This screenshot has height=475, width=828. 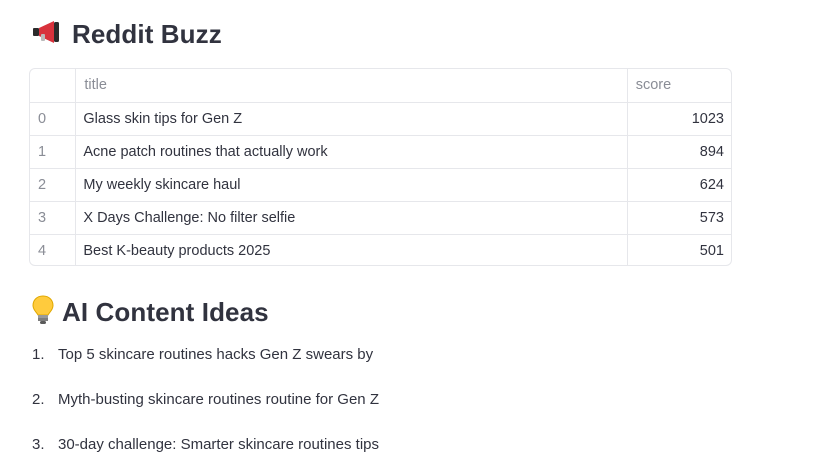 I want to click on list-item-number: 1., so click(x=38, y=354).